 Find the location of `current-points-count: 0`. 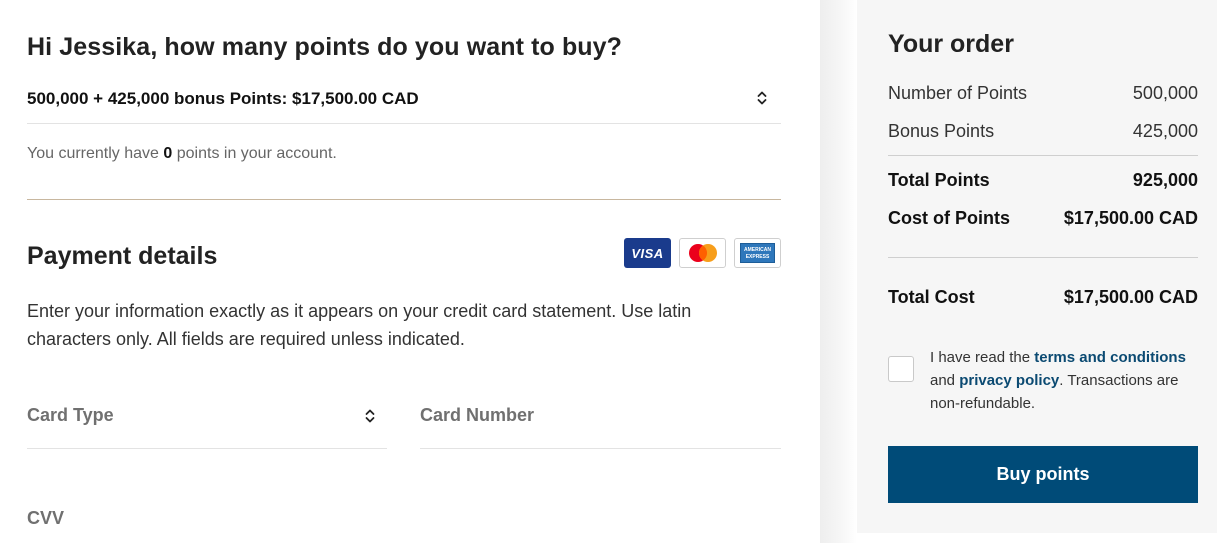

current-points-count: 0 is located at coordinates (168, 153).